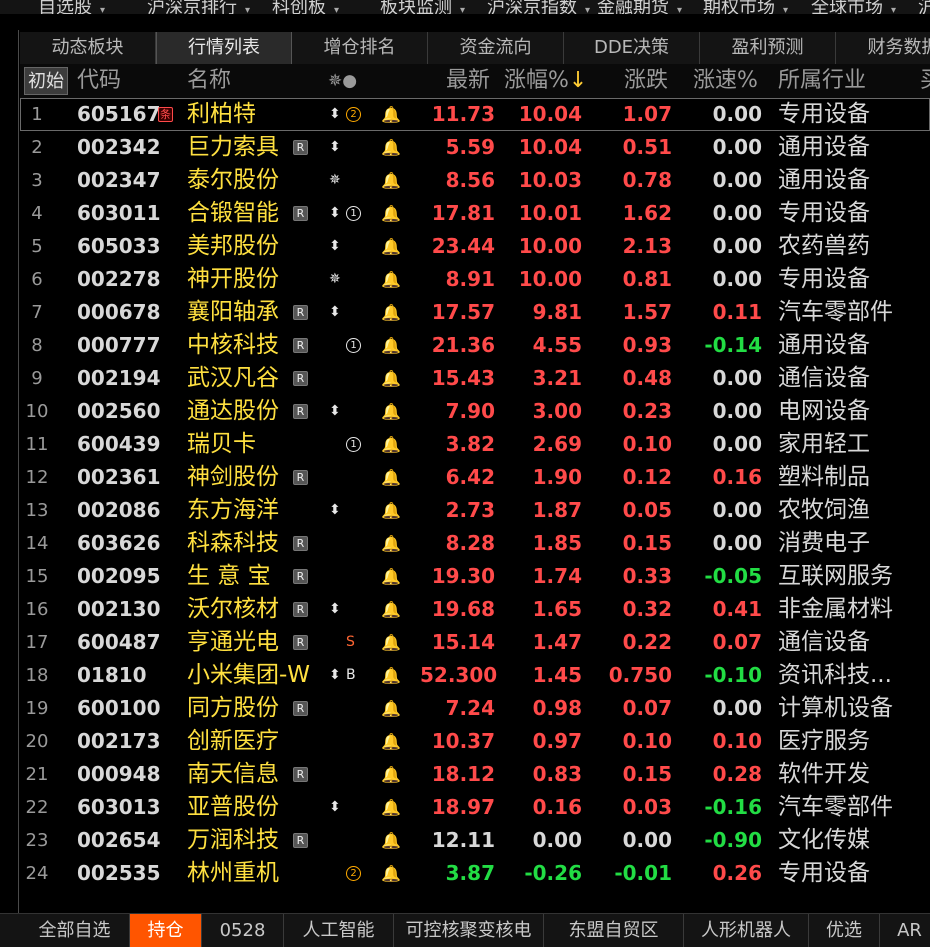 This screenshot has width=930, height=947. I want to click on bottom-tab: 东盟自贸区, so click(614, 930).